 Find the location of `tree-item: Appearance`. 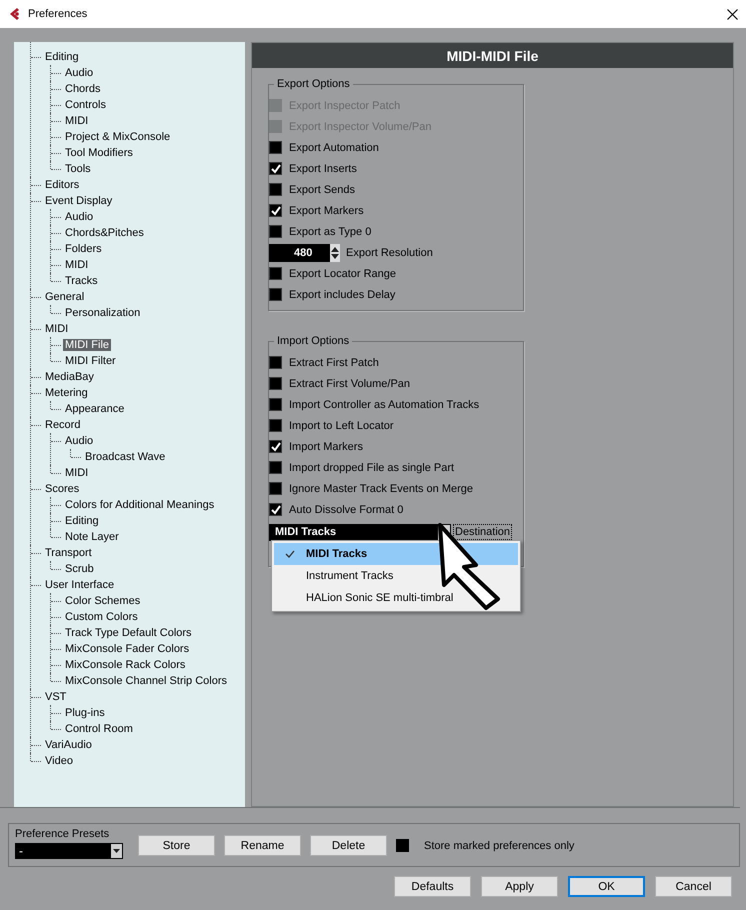

tree-item: Appearance is located at coordinates (94, 409).